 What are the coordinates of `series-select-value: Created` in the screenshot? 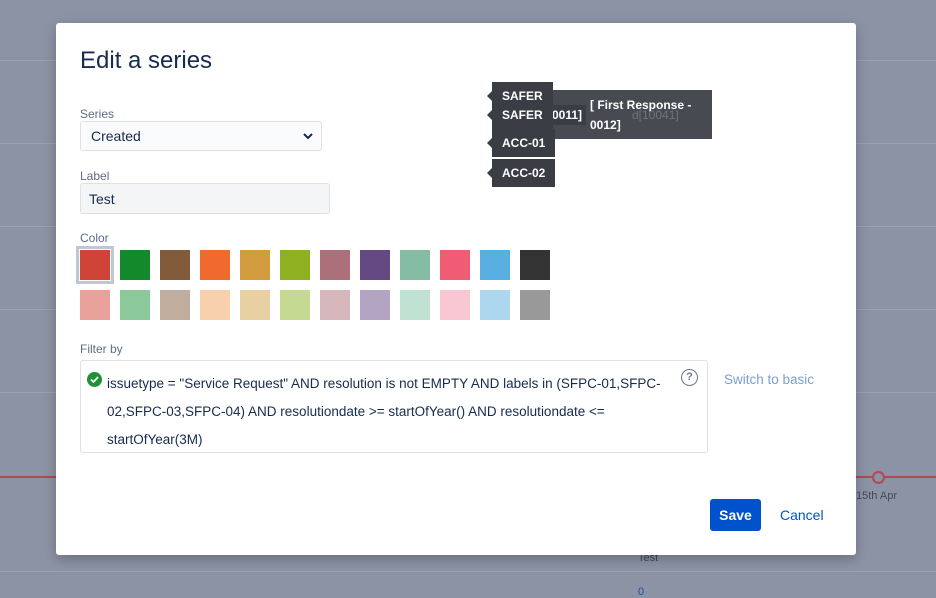 It's located at (116, 136).